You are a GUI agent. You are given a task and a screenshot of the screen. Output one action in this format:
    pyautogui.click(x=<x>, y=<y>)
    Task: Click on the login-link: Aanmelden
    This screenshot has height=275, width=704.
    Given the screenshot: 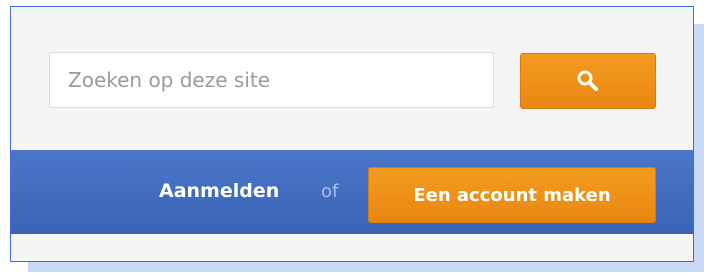 What is the action you would take?
    pyautogui.click(x=219, y=191)
    